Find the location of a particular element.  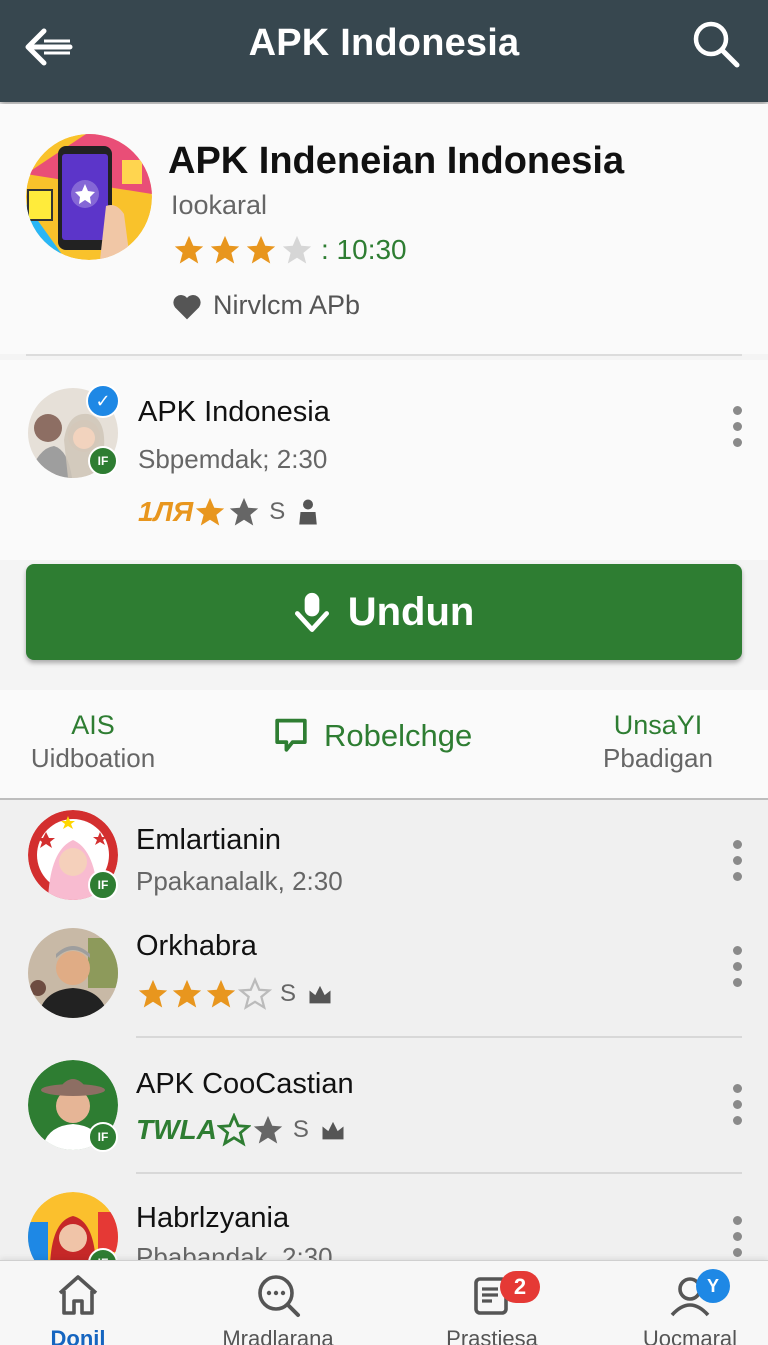

app-rating: : 10:30 is located at coordinates (289, 250).